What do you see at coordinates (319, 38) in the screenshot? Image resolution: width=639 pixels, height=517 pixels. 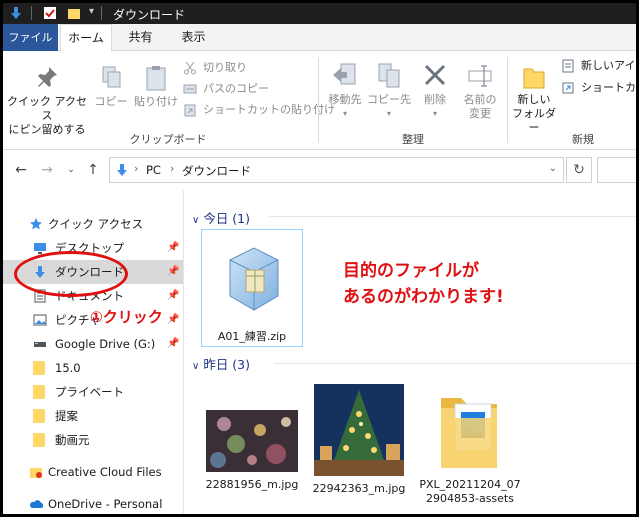 I see `ribbon-tabs: ファイル ホーム 共有 表示` at bounding box center [319, 38].